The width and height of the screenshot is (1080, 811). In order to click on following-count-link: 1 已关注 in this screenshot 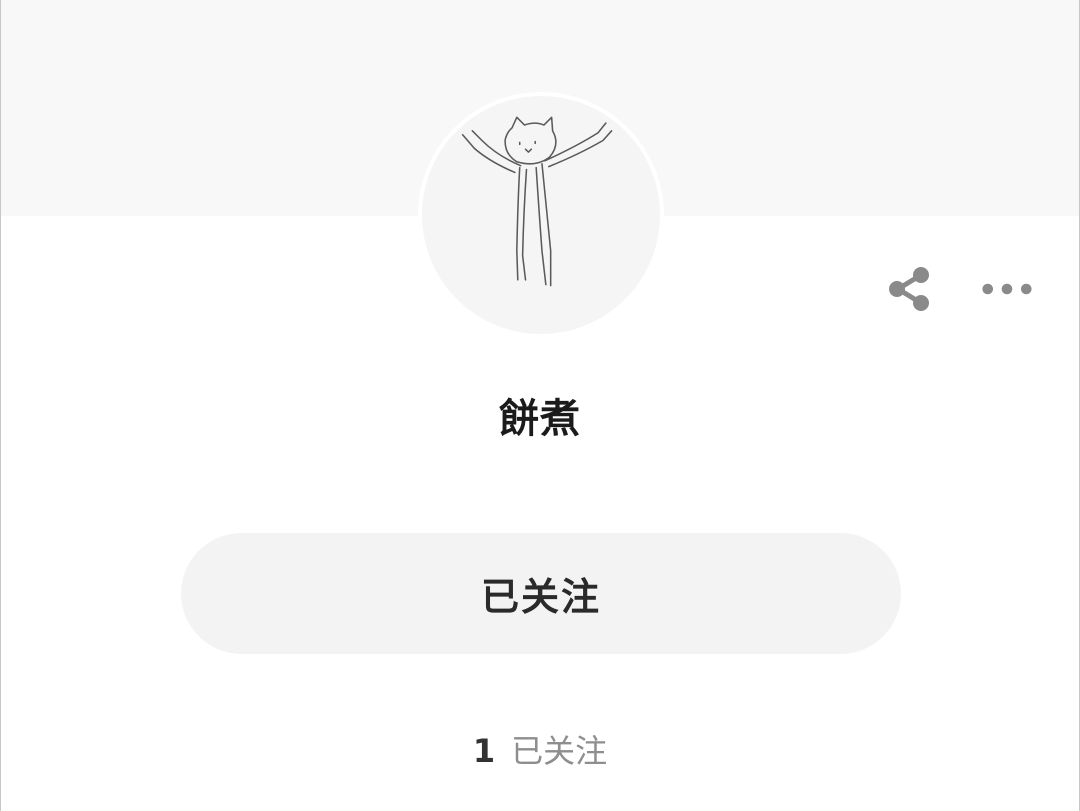, I will do `click(540, 749)`.